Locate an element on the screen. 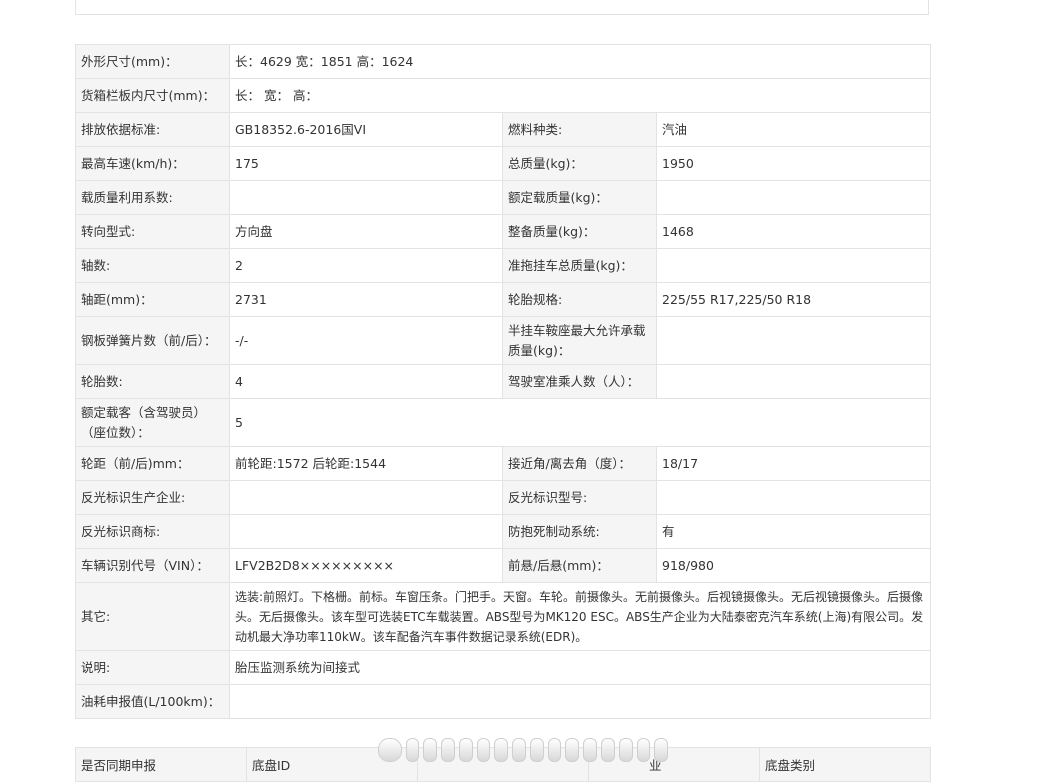 The image size is (1037, 782). spec-label: 轮胎规格: is located at coordinates (579, 299).